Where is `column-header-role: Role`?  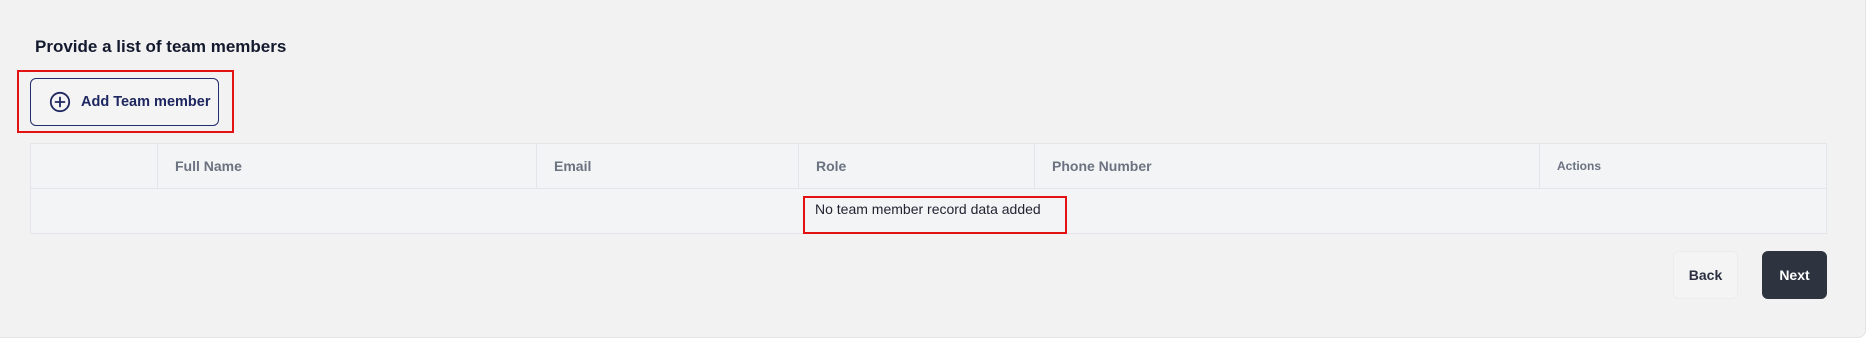
column-header-role: Role is located at coordinates (916, 166).